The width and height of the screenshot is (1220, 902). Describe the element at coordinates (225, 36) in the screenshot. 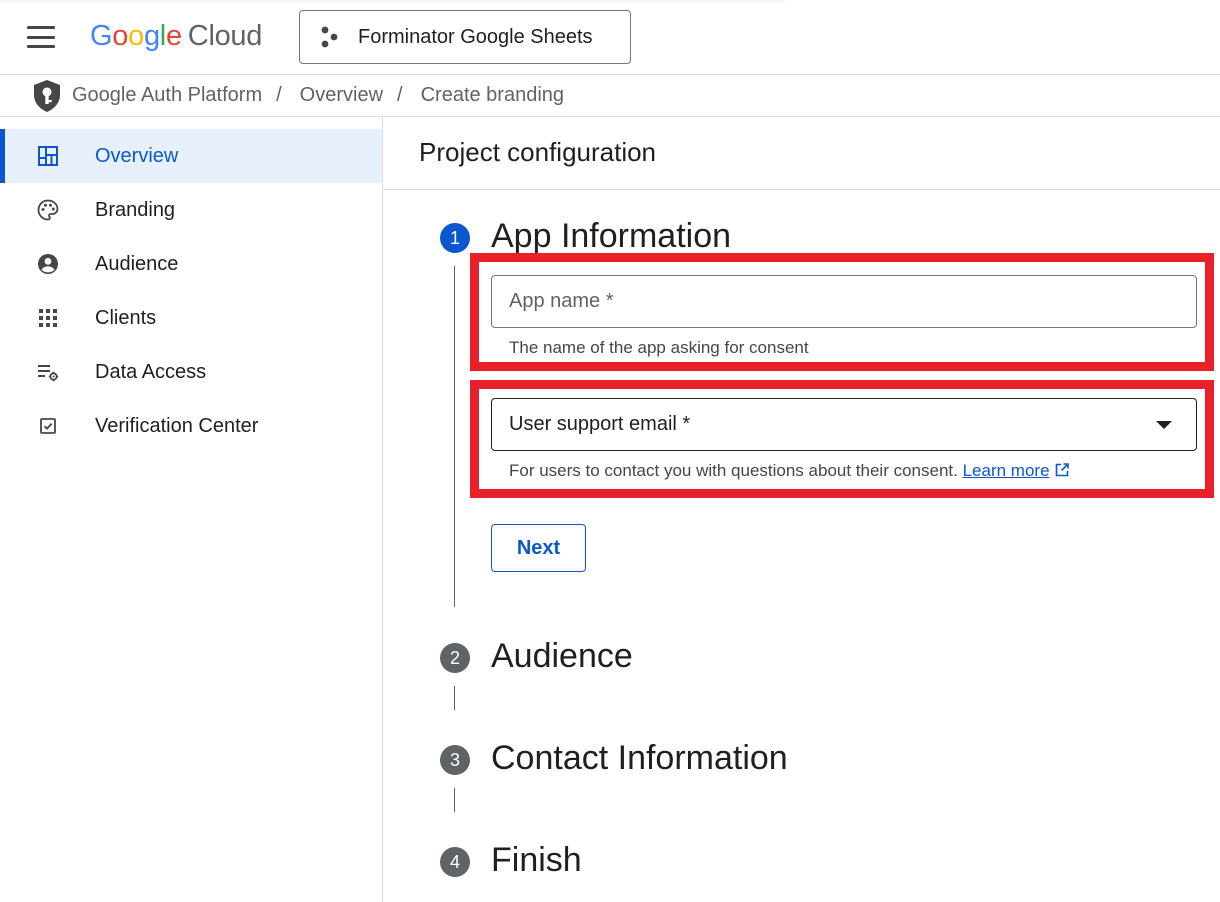

I see `logo-cloud-text: Cloud` at that location.